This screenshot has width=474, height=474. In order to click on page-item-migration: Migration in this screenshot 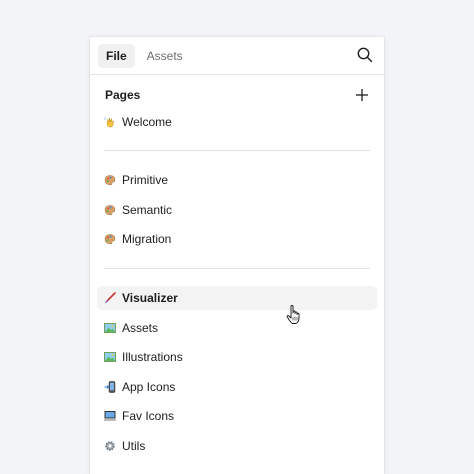, I will do `click(237, 239)`.